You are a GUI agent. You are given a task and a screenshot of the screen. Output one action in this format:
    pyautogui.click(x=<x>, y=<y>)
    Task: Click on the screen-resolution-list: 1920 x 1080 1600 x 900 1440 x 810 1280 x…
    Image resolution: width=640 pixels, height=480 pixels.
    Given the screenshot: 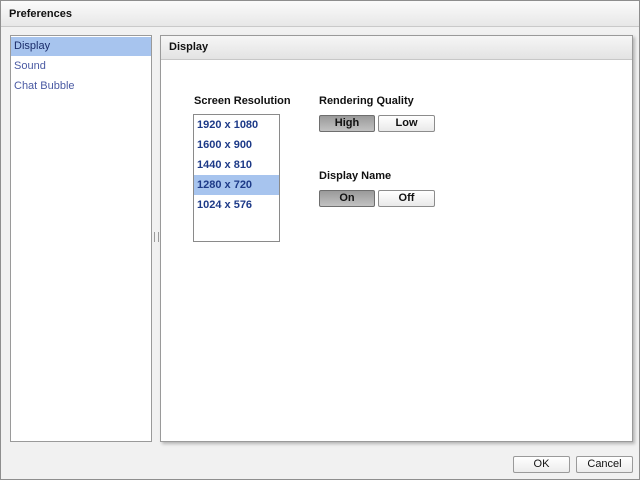 What is the action you would take?
    pyautogui.click(x=236, y=178)
    